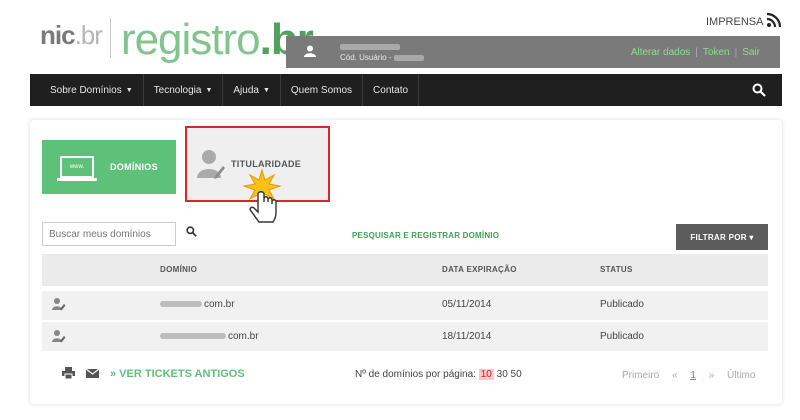 This screenshot has height=420, width=800. Describe the element at coordinates (110, 38) in the screenshot. I see `logo-divider` at that location.